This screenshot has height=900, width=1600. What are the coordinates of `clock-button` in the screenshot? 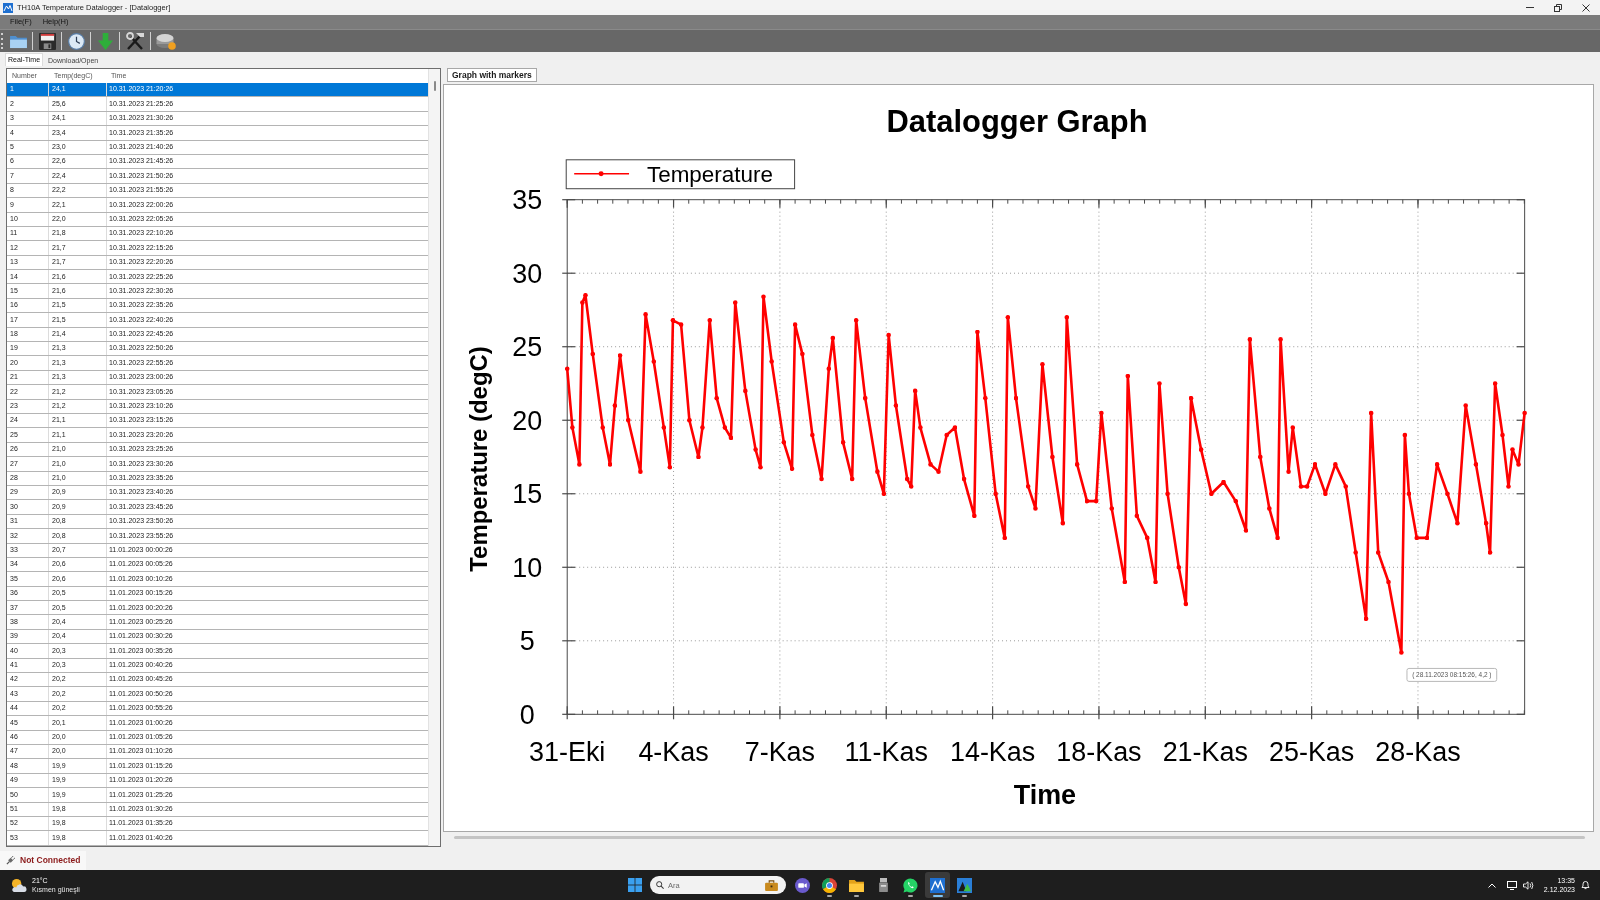 It's located at (76, 41).